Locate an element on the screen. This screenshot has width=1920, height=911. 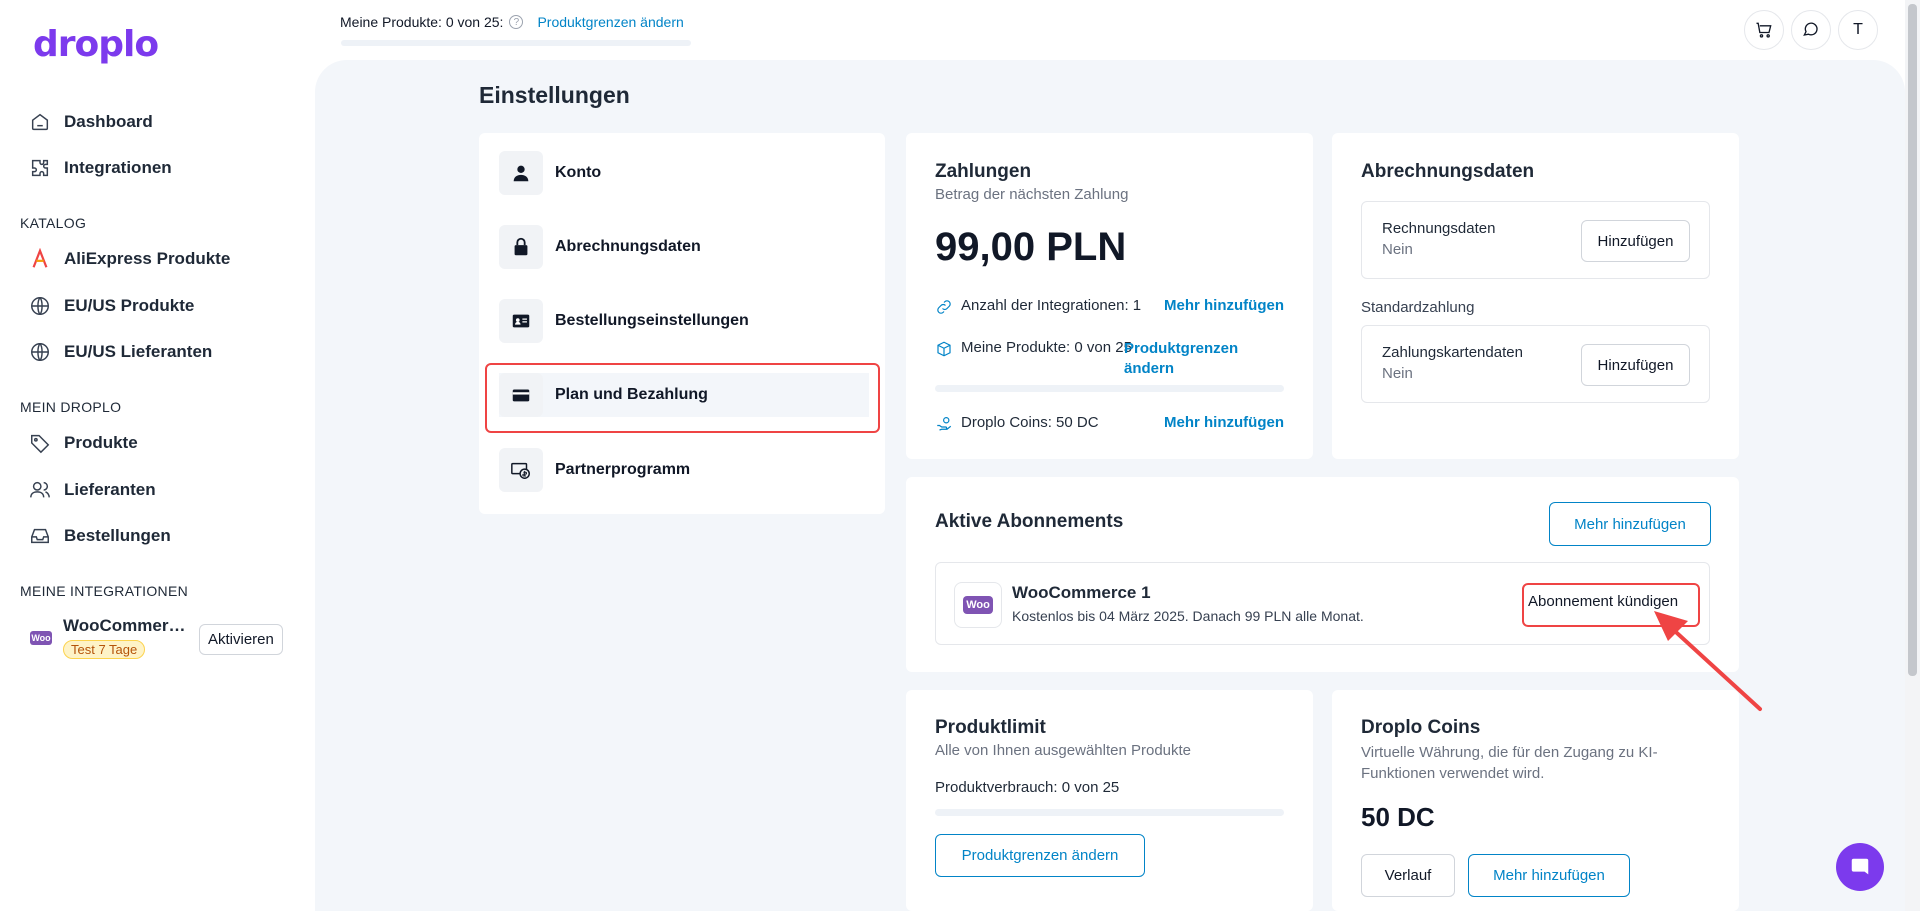
billing-title: Abrechnungsdaten is located at coordinates (1448, 171).